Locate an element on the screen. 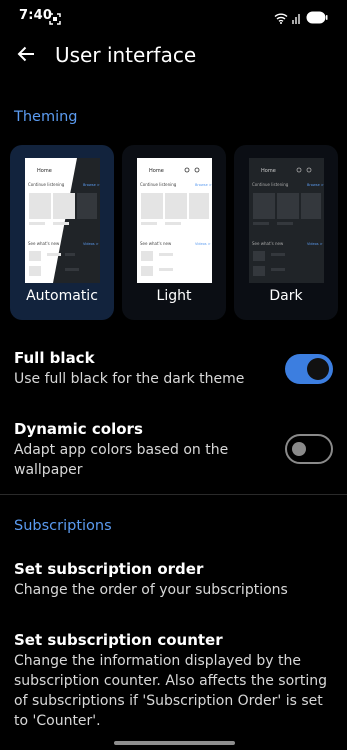 This screenshot has height=750, width=347. status-time: 7:40 is located at coordinates (36, 15).